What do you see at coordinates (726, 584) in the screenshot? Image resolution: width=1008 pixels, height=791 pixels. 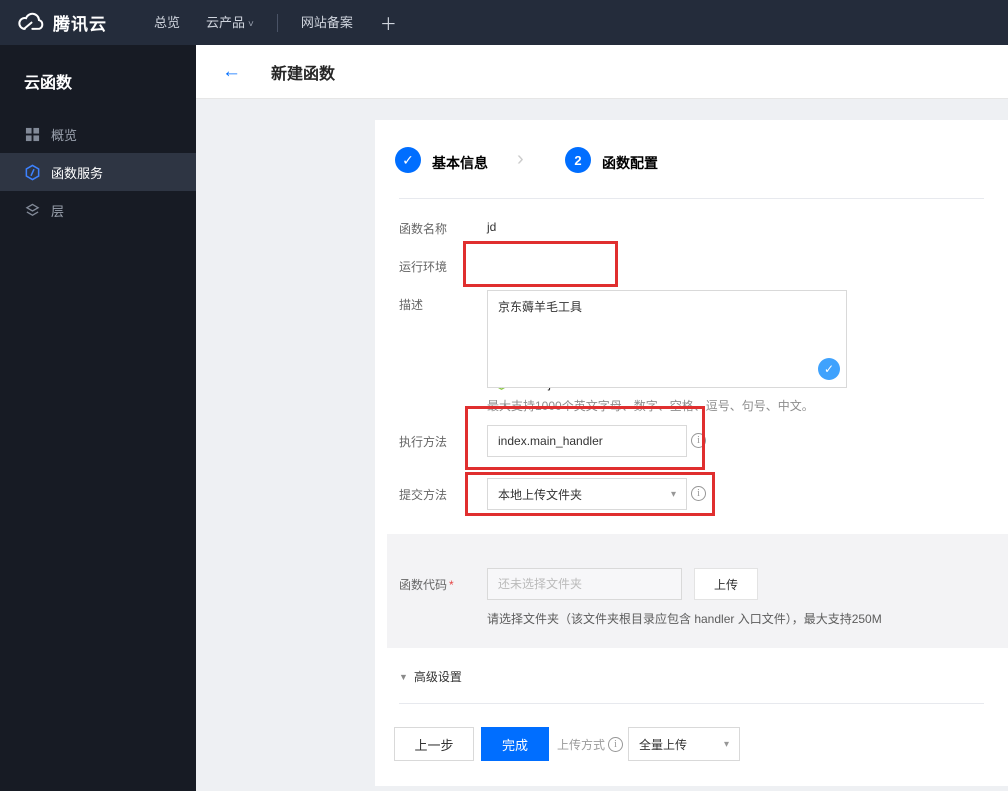 I see `upload-button: 上传` at bounding box center [726, 584].